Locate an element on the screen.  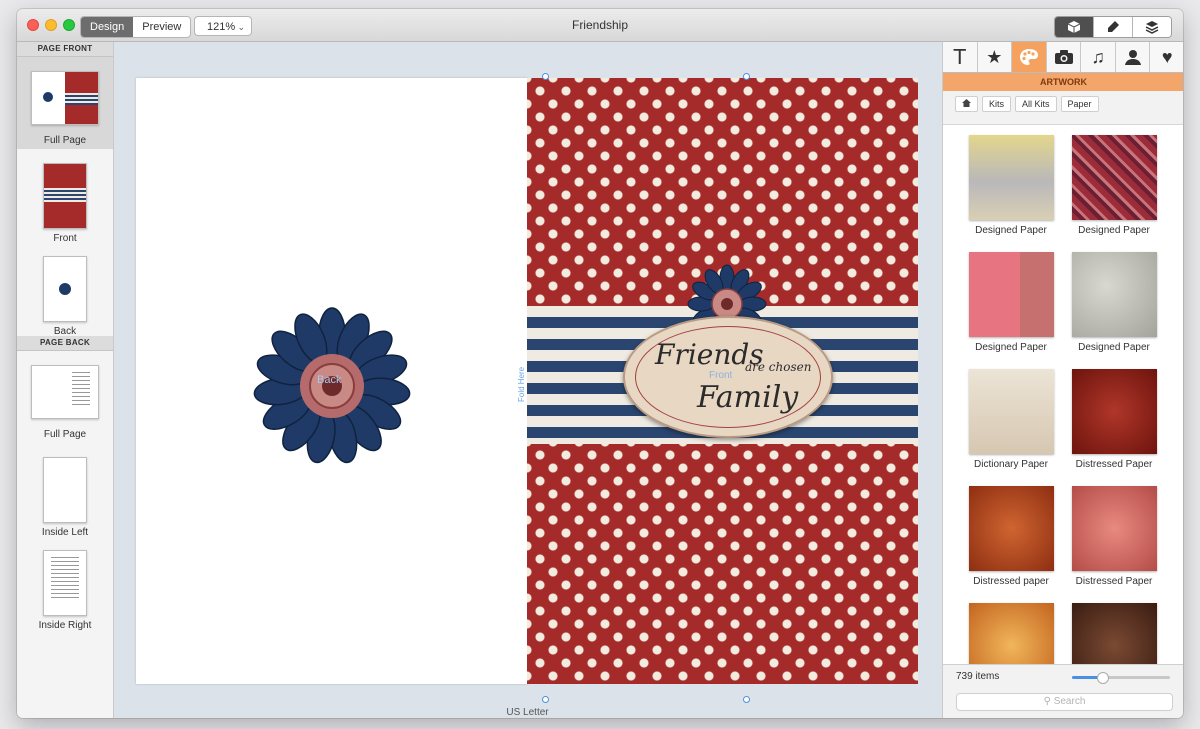
panel-tabs: T ★ ♫ ♥ is located at coordinates (1063, 57).